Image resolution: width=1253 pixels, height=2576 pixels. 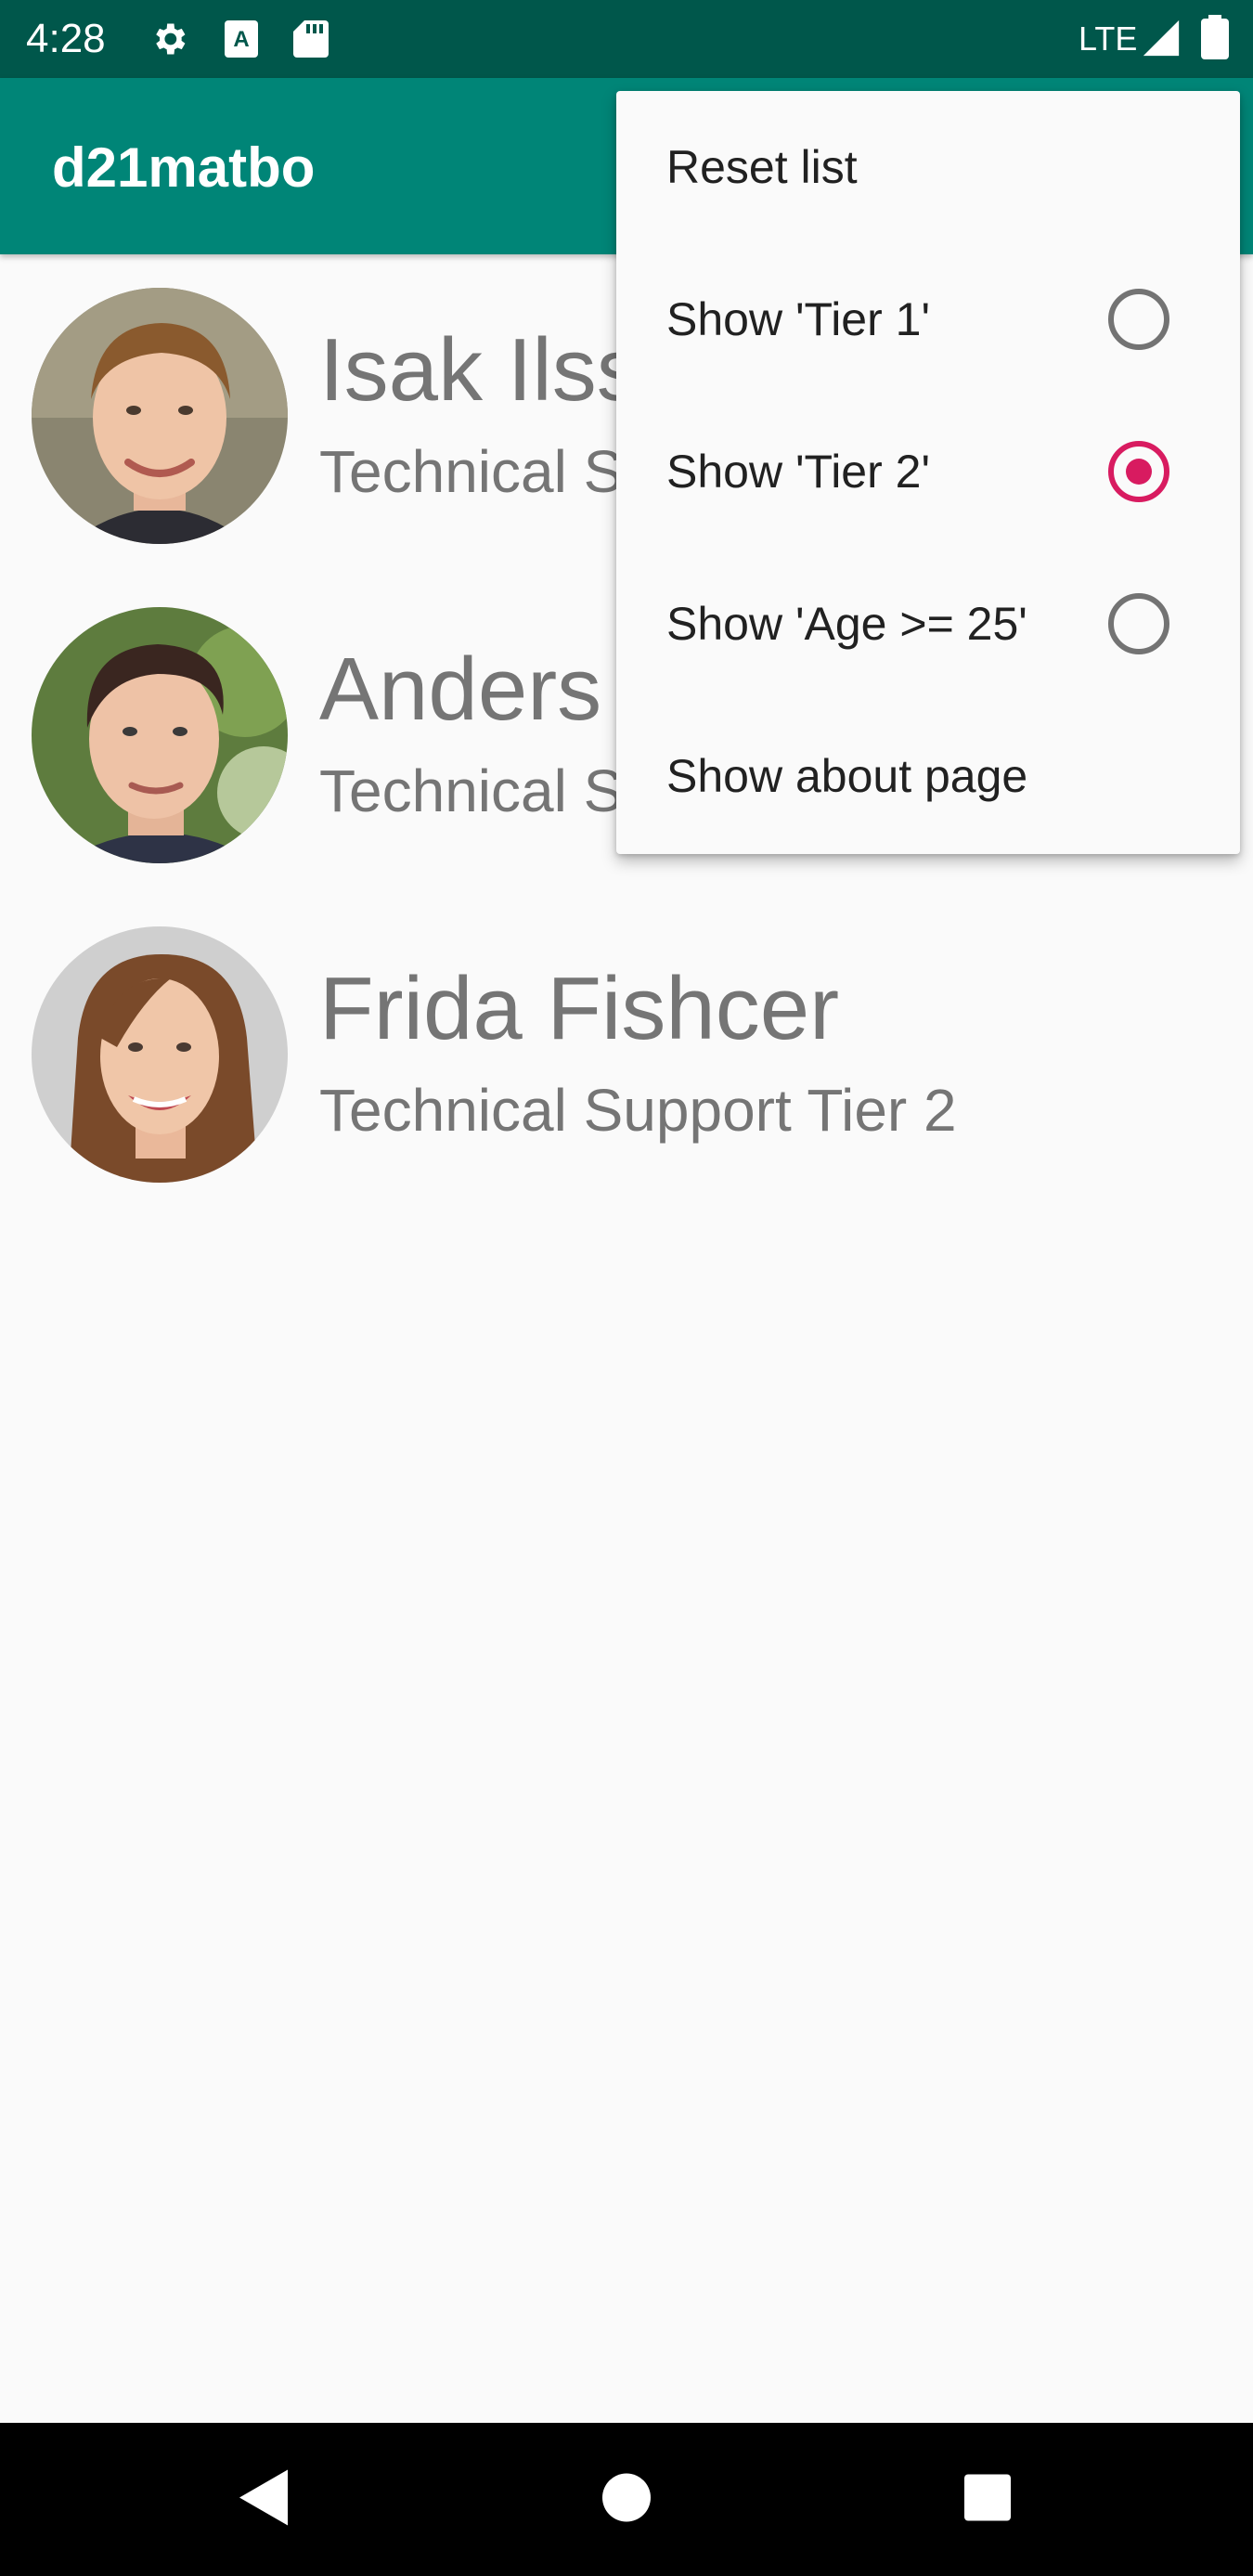 I want to click on back-icon, so click(x=263, y=2499).